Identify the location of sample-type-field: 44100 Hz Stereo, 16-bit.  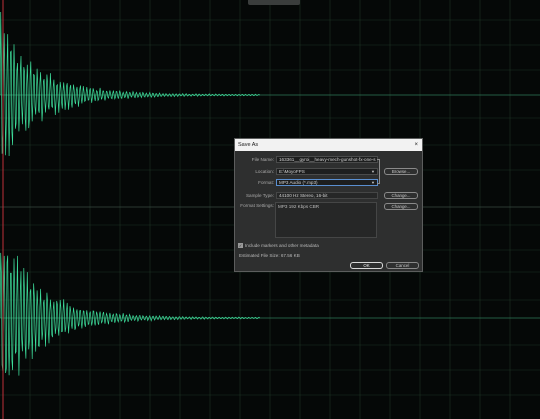
(327, 195).